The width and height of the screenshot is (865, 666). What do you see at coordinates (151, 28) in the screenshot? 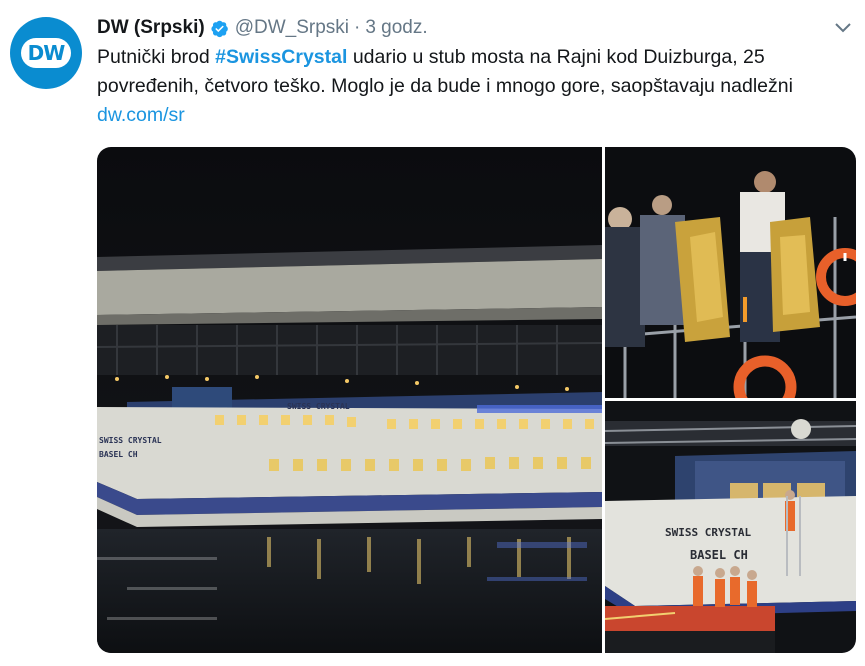
I see `display-name: DW (Srpski)` at bounding box center [151, 28].